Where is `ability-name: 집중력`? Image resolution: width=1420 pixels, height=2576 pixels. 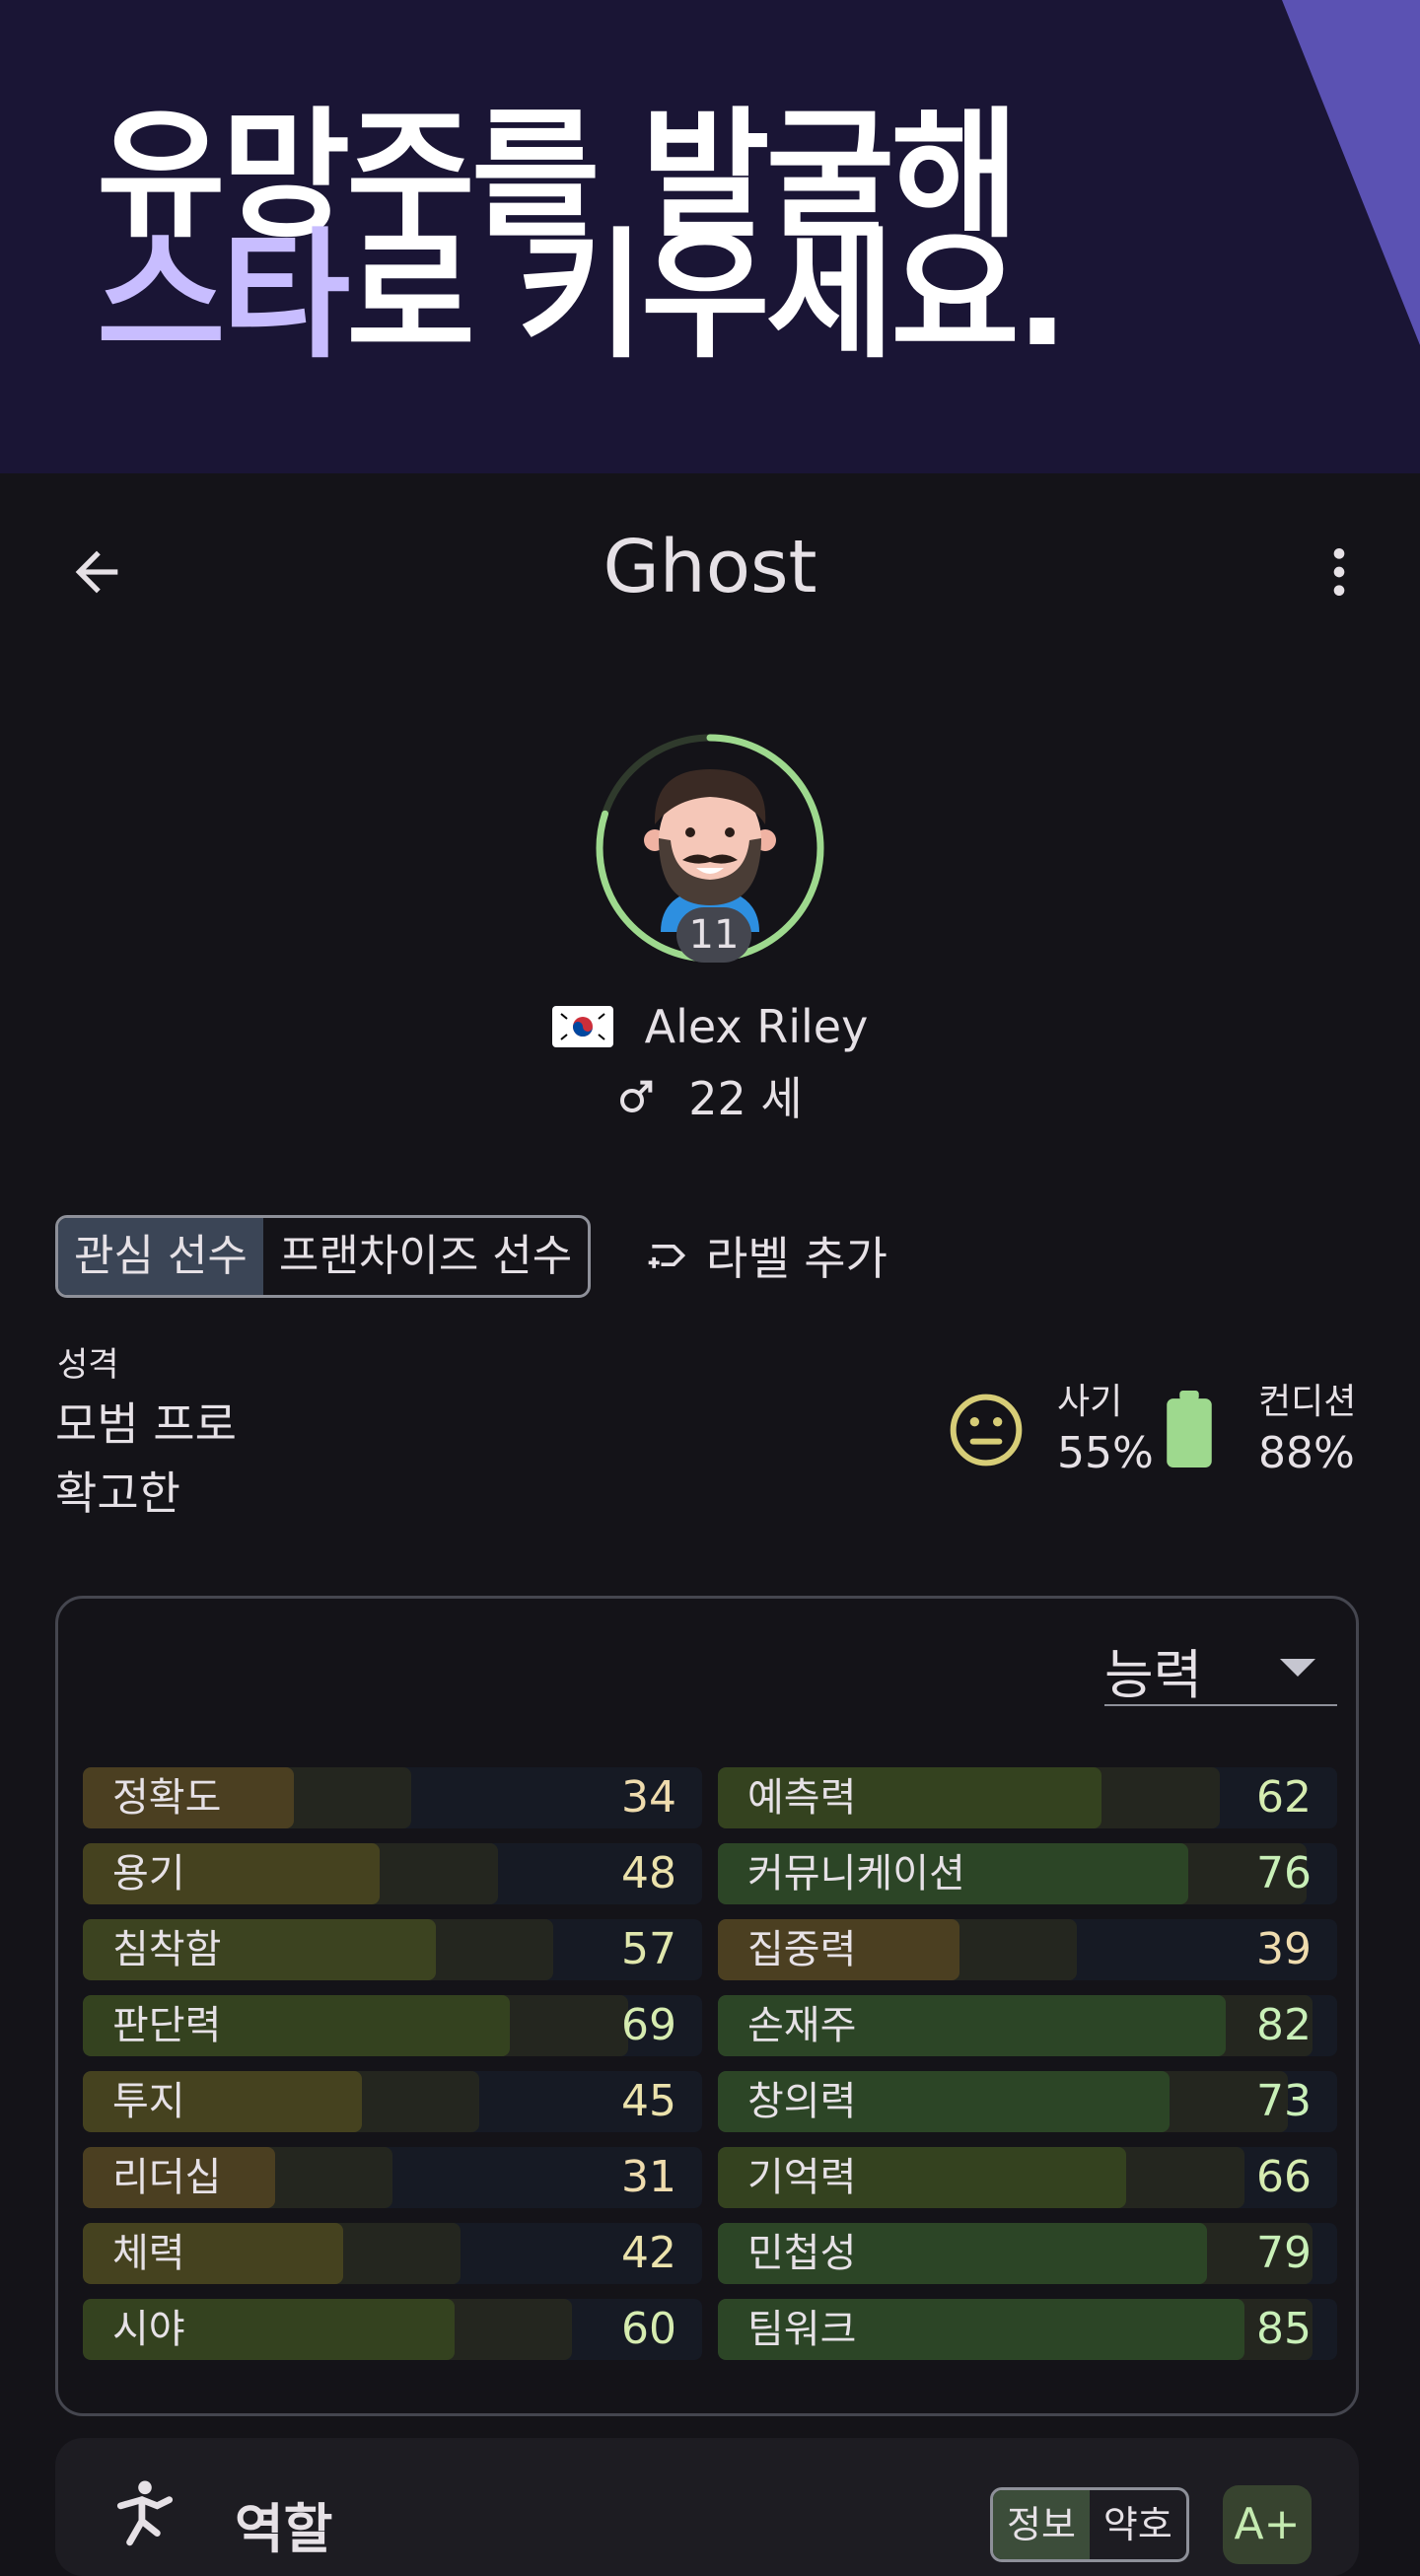
ability-name: 집중력 is located at coordinates (802, 1949).